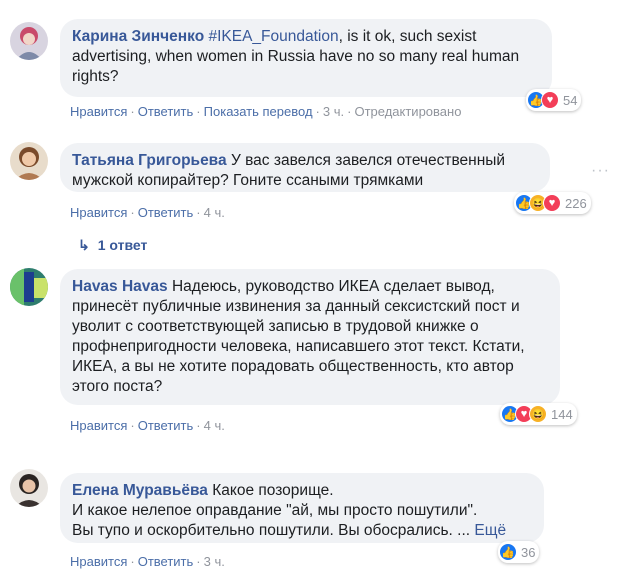  I want to click on reactions-summary: 👍 ♥ 😆 144, so click(538, 414).